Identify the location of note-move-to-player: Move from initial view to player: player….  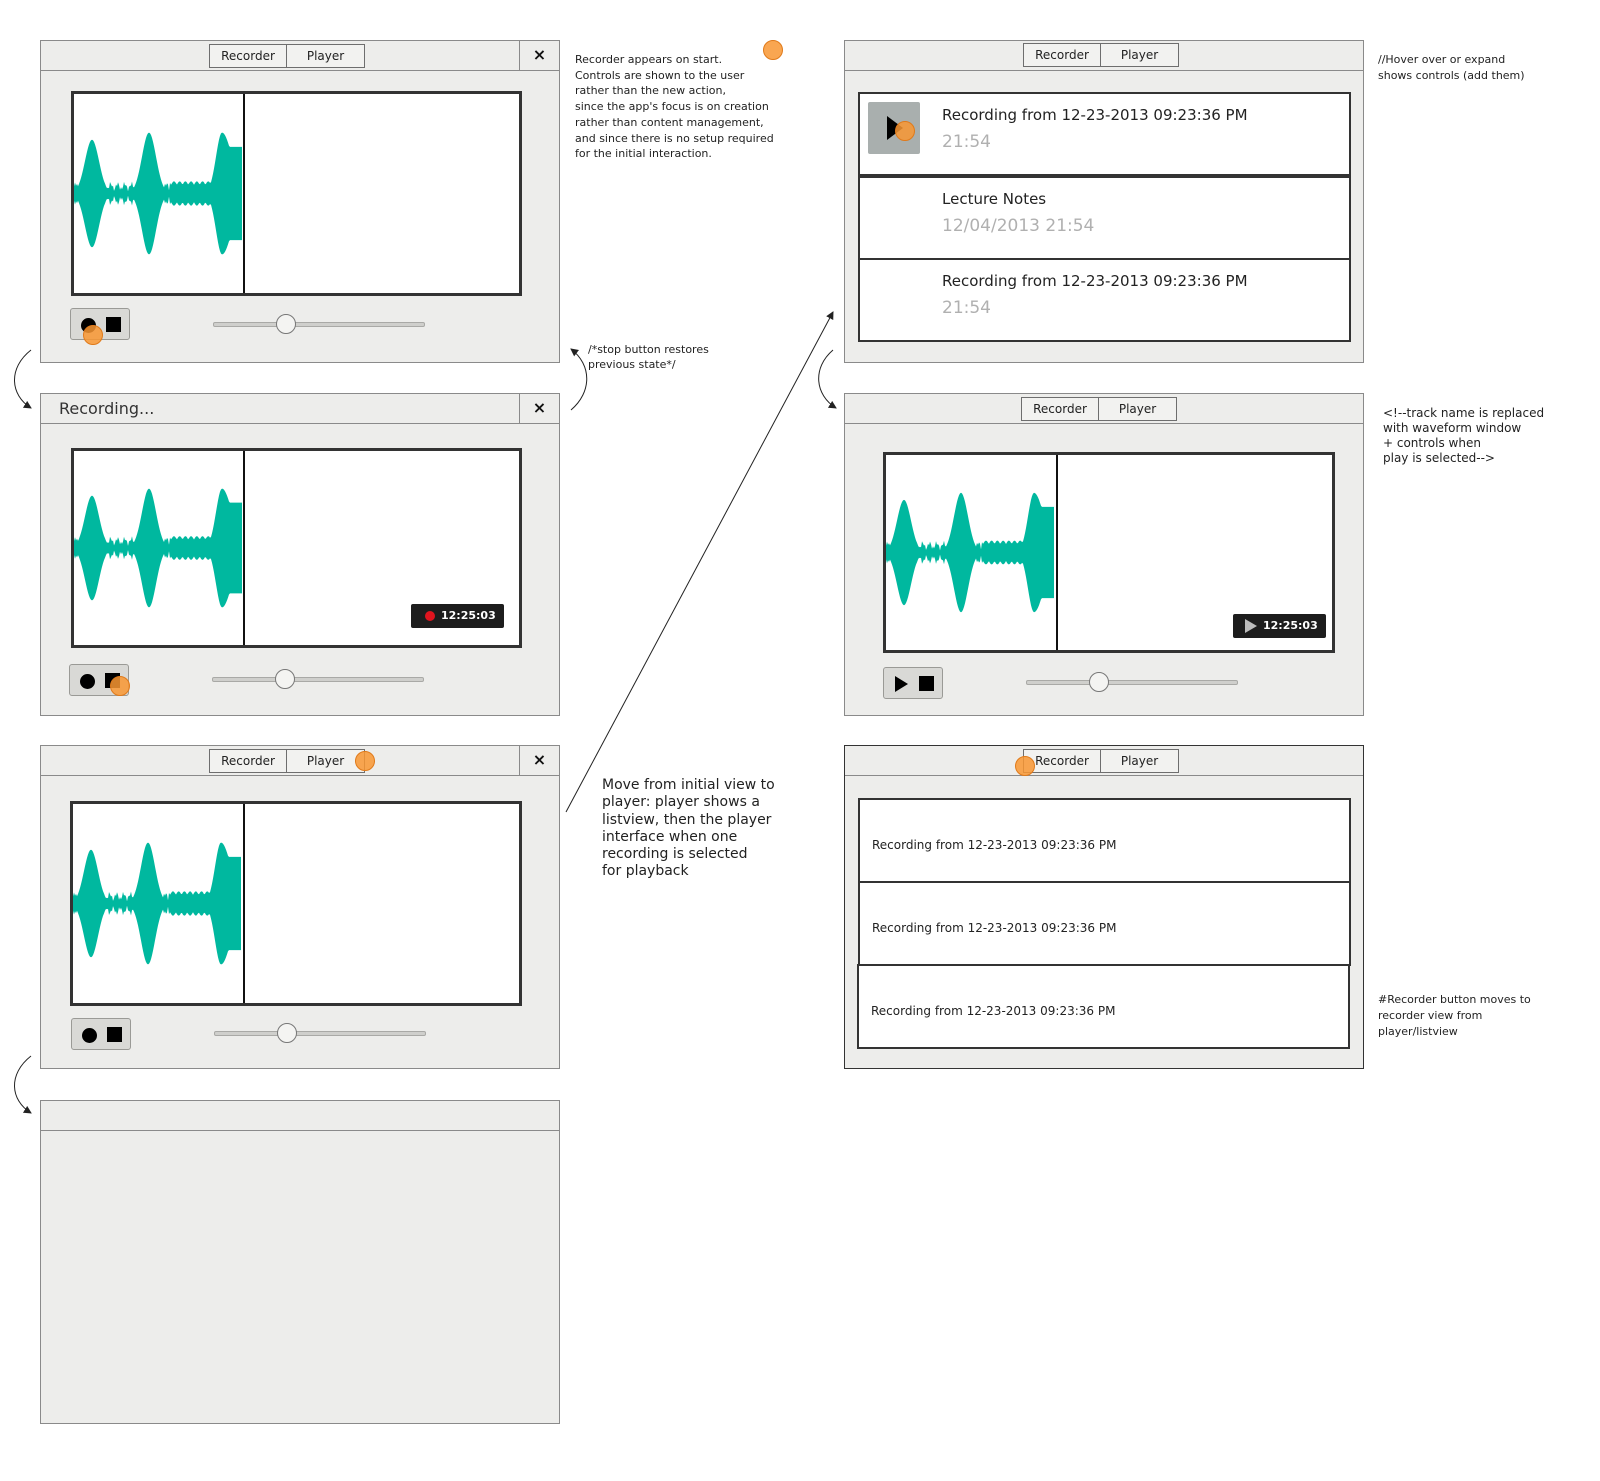
(688, 828).